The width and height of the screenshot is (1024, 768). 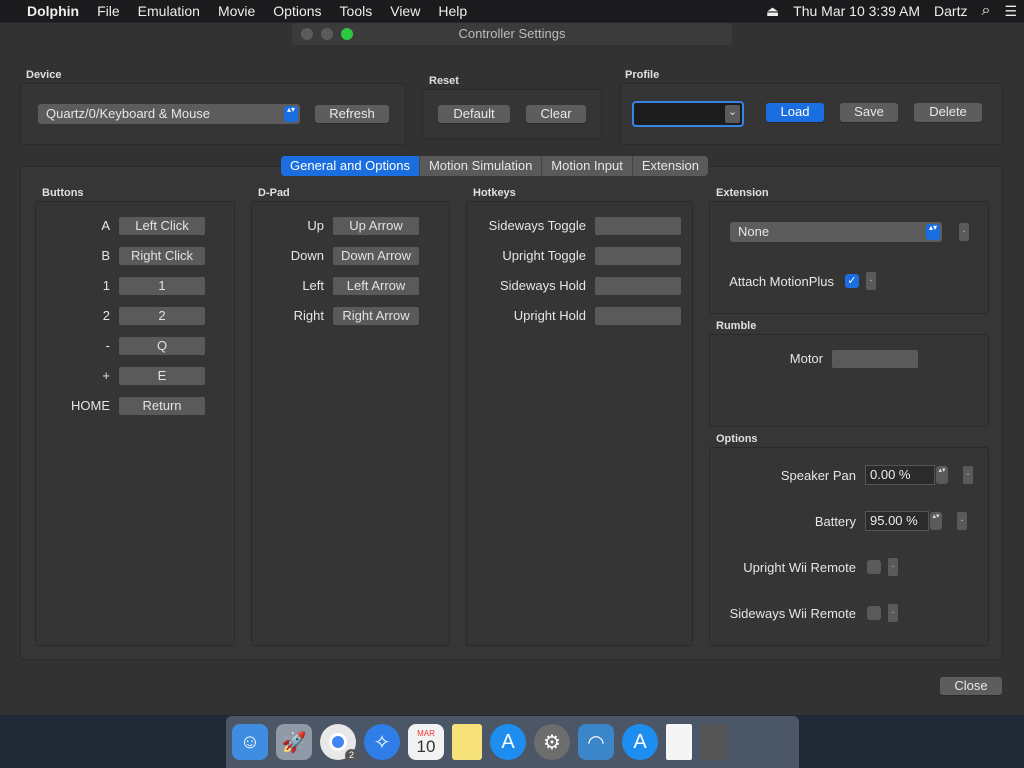 What do you see at coordinates (948, 112) in the screenshot?
I see `delete-button: Delete` at bounding box center [948, 112].